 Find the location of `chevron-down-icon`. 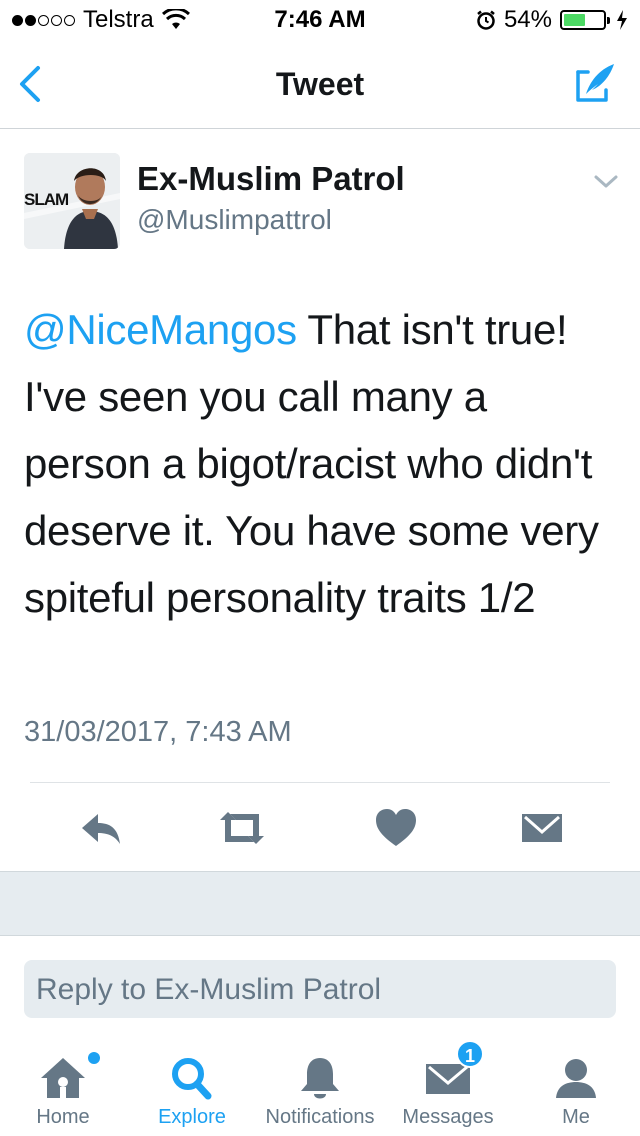

chevron-down-icon is located at coordinates (606, 181).